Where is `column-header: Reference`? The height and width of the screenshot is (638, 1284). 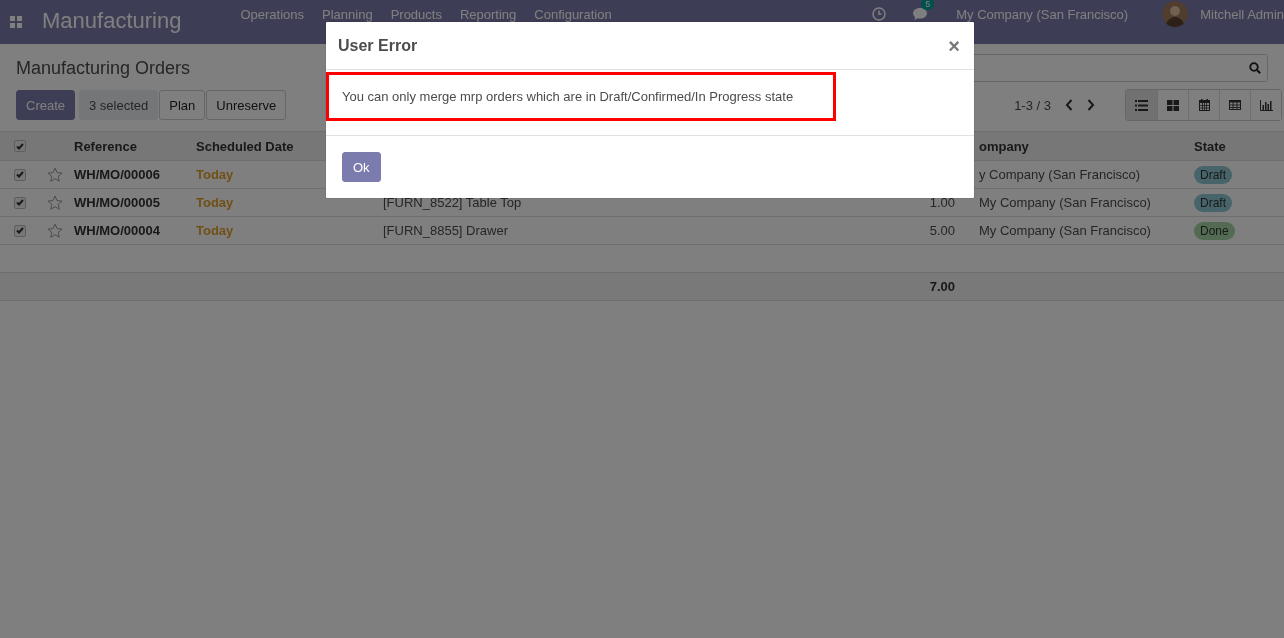
column-header: Reference is located at coordinates (131, 146).